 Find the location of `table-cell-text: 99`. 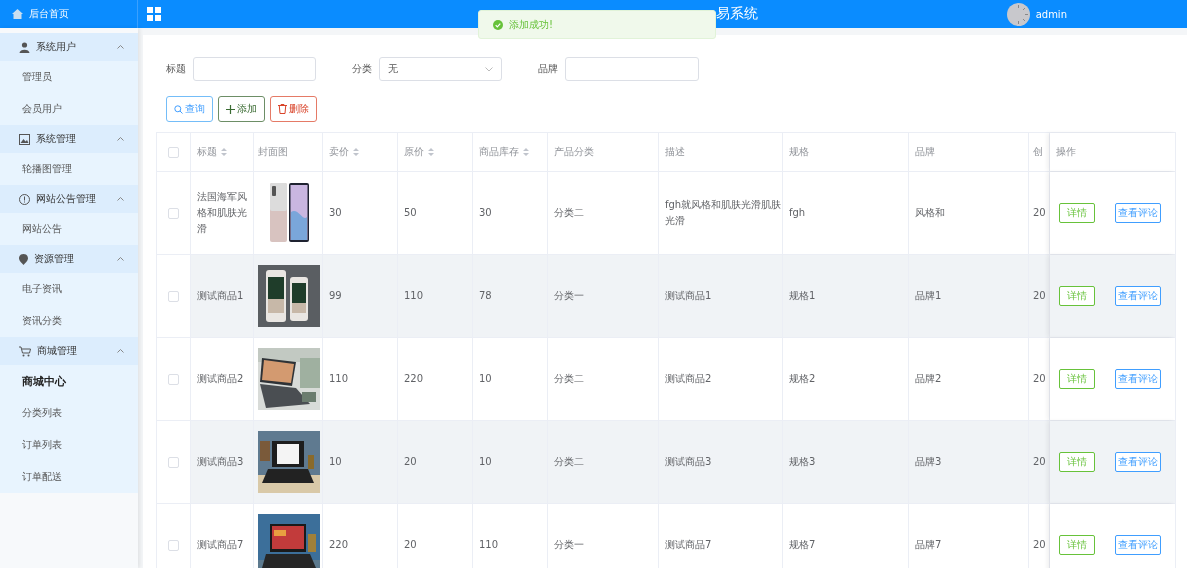

table-cell-text: 99 is located at coordinates (335, 296).